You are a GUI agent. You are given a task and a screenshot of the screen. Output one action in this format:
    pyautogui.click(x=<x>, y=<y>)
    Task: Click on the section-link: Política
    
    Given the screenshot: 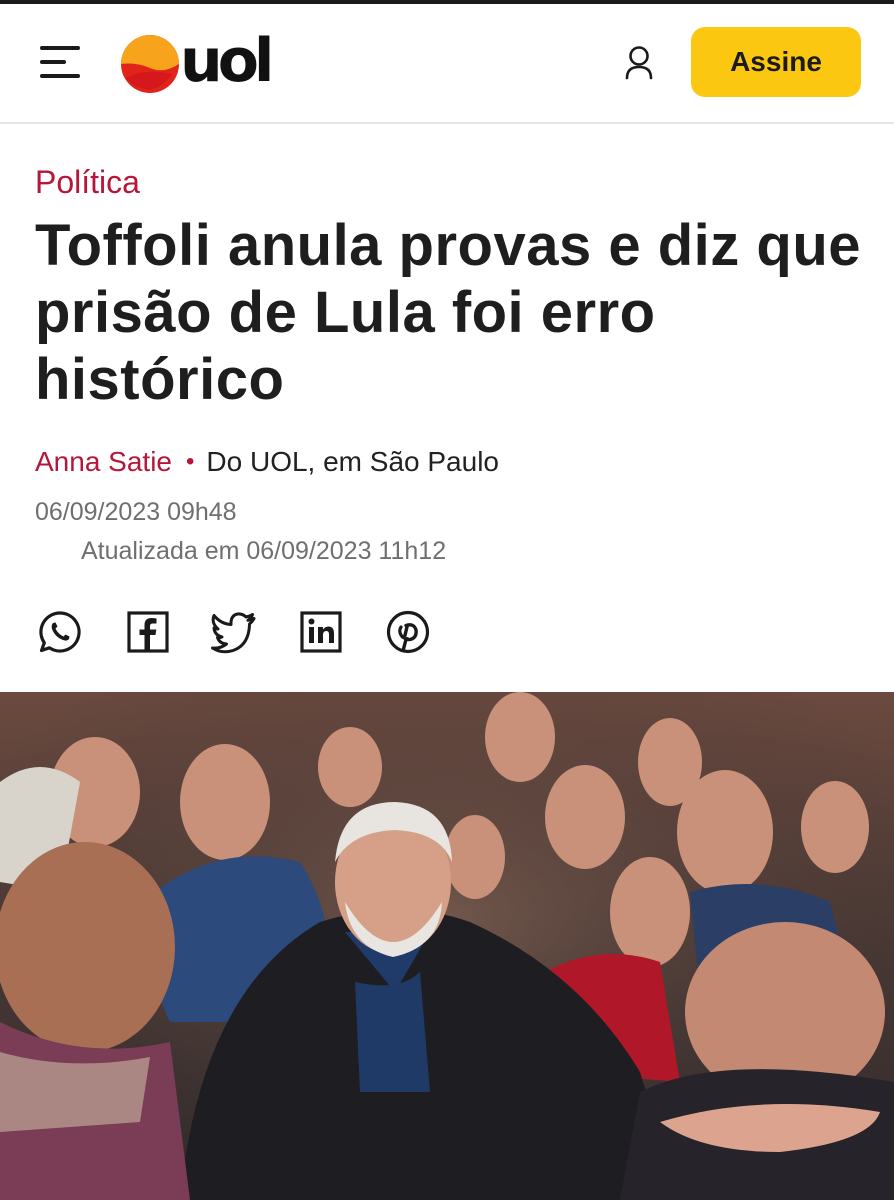 What is the action you would take?
    pyautogui.click(x=87, y=182)
    